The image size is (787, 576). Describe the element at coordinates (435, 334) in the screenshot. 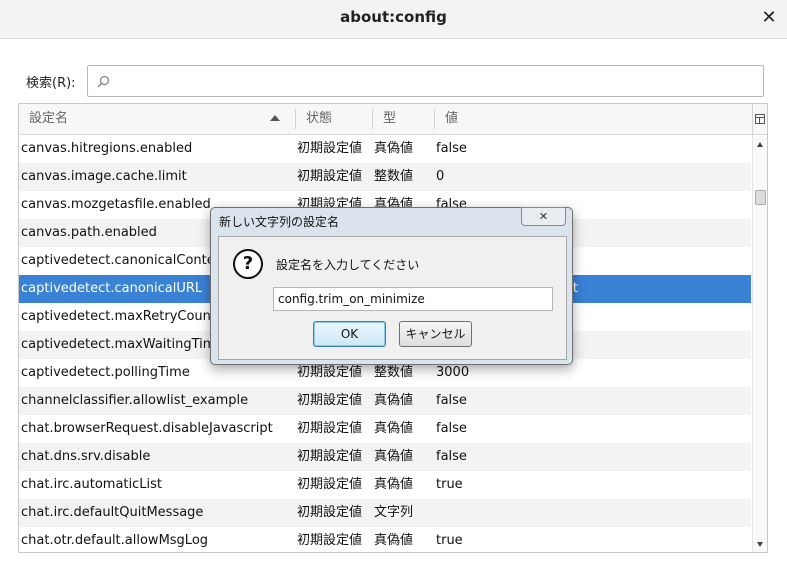

I see `cancel-button: キャンセル` at that location.